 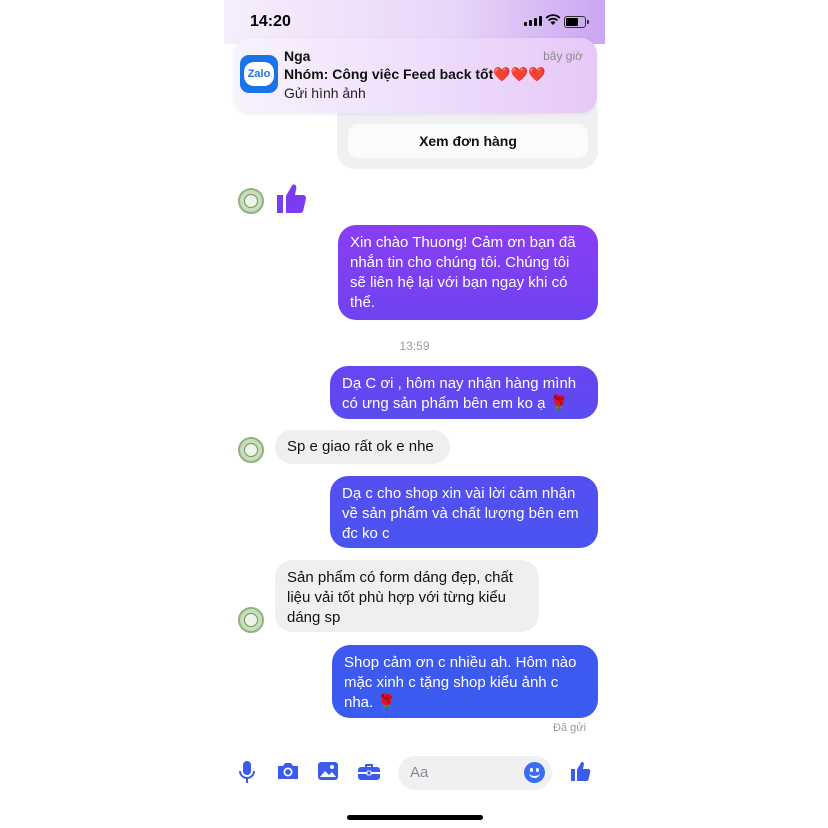 I want to click on notification-group: Nhóm: Công việc Feed back tốt❤️❤️❤️, so click(x=415, y=74).